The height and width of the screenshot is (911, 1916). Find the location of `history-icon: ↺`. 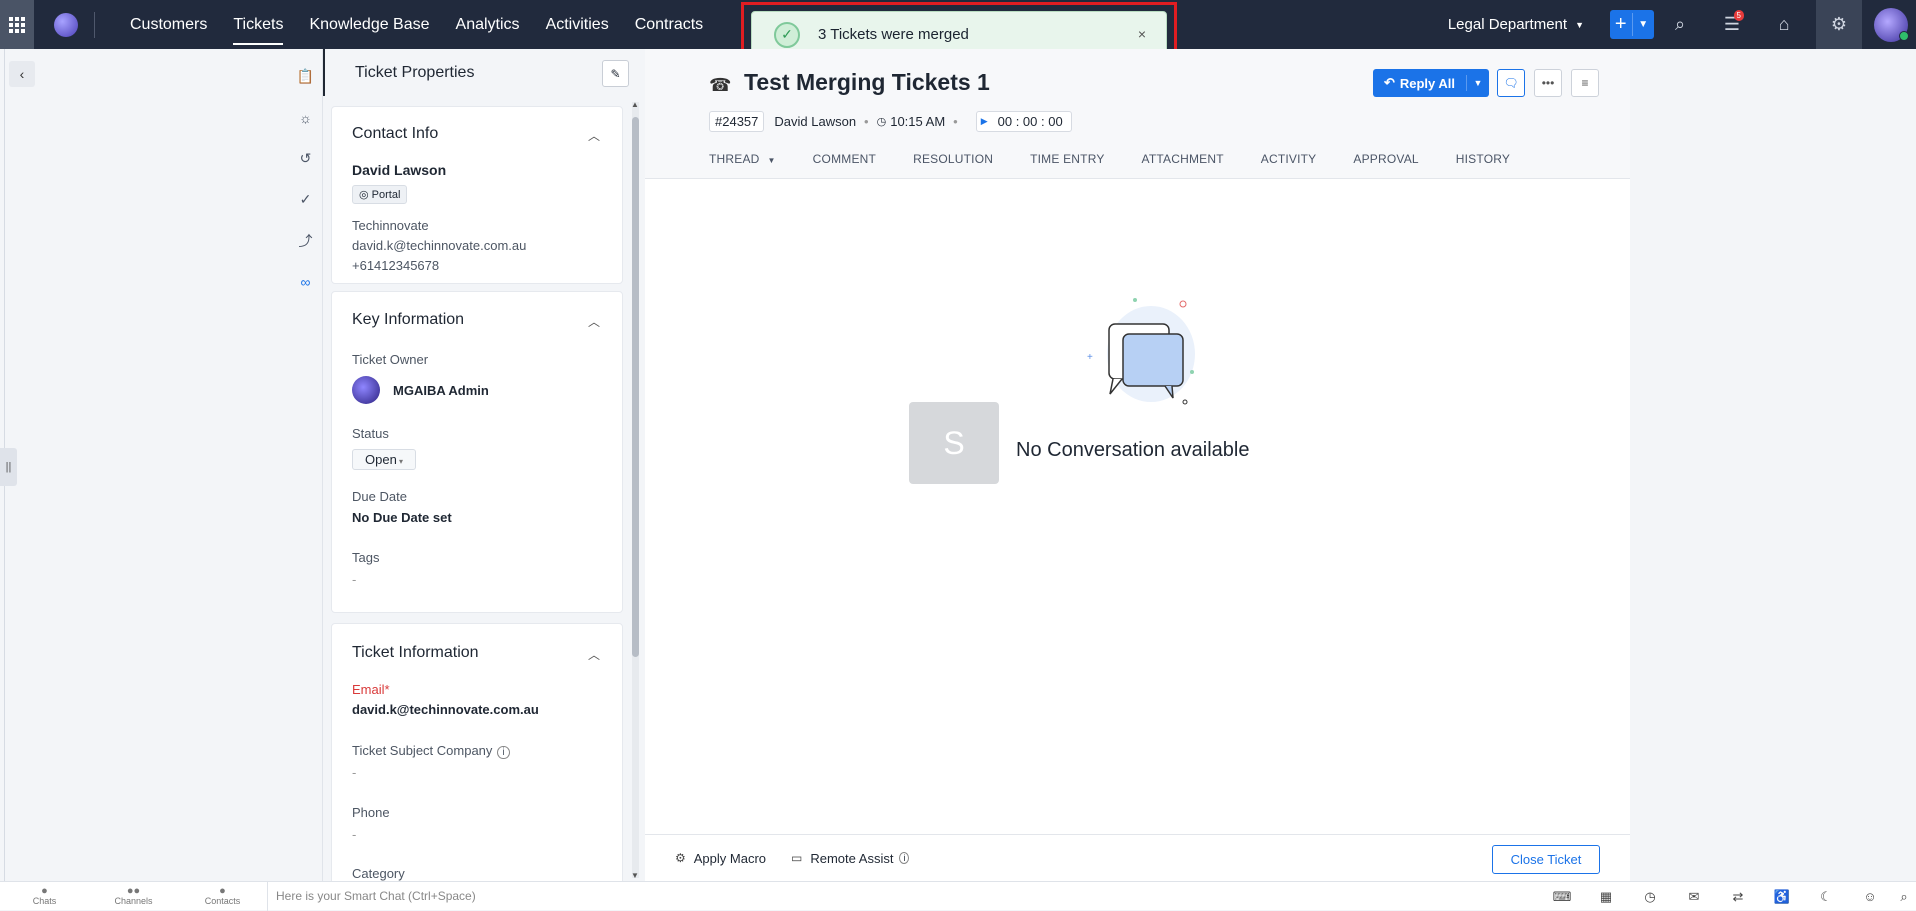

history-icon: ↺ is located at coordinates (305, 158).